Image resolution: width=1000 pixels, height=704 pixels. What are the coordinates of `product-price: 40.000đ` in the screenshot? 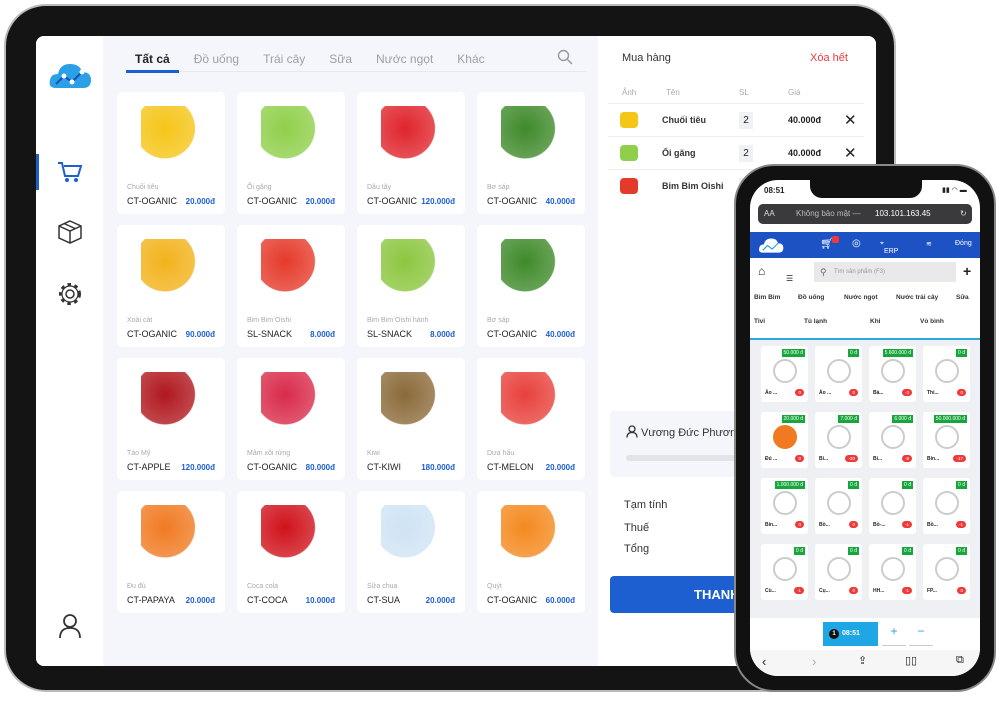 It's located at (560, 334).